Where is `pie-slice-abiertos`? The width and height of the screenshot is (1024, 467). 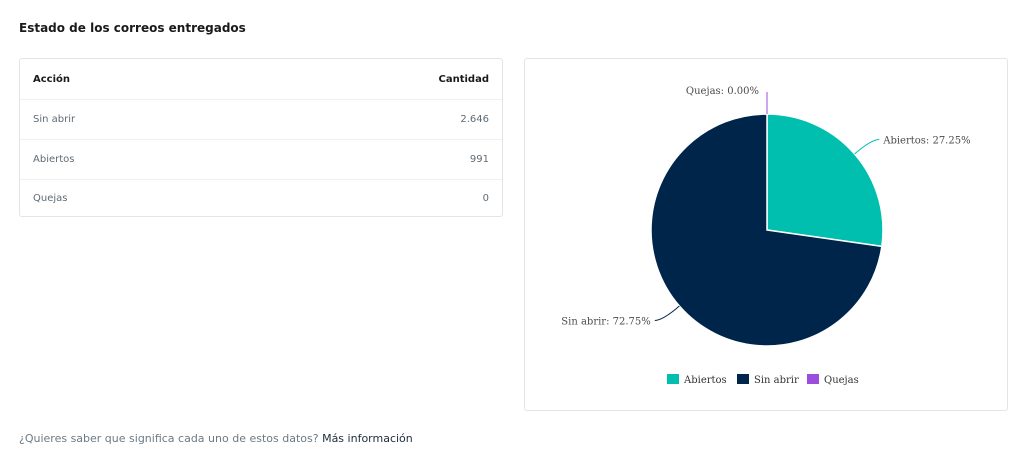 pie-slice-abiertos is located at coordinates (825, 180).